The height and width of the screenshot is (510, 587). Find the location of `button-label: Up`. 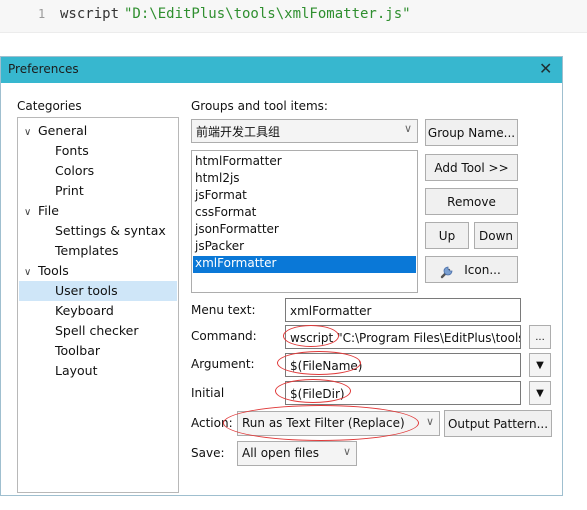

button-label: Up is located at coordinates (447, 236).